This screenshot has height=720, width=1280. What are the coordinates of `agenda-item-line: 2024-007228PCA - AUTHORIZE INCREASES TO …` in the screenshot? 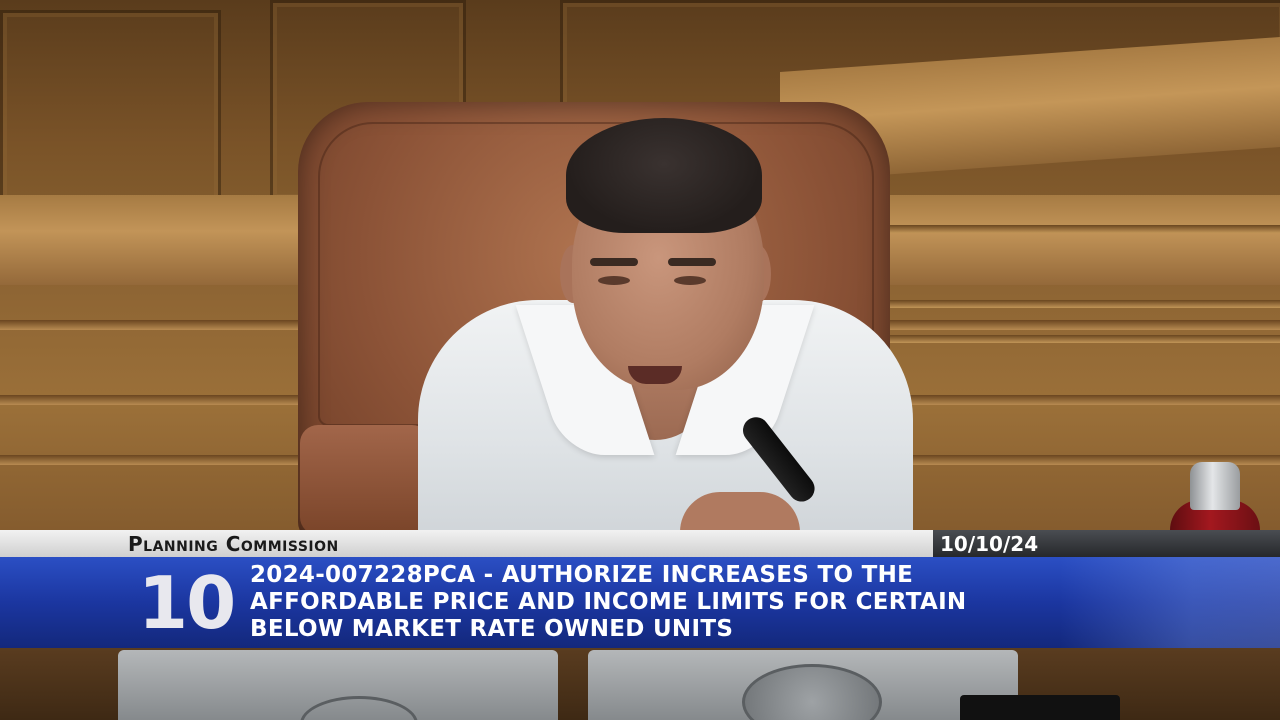 It's located at (582, 575).